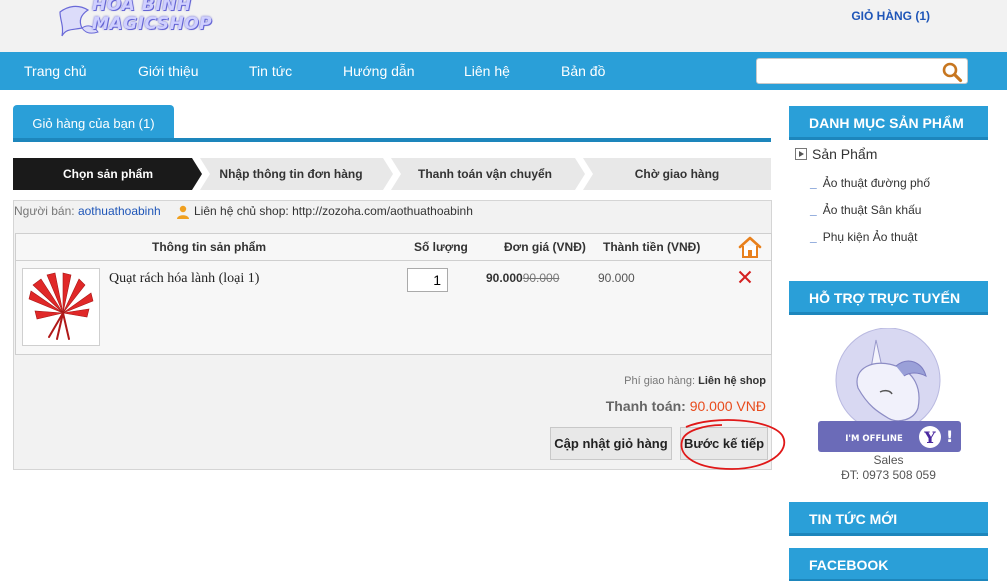  I want to click on step-order-info: Nhập thông tin đơn hàng, so click(291, 174).